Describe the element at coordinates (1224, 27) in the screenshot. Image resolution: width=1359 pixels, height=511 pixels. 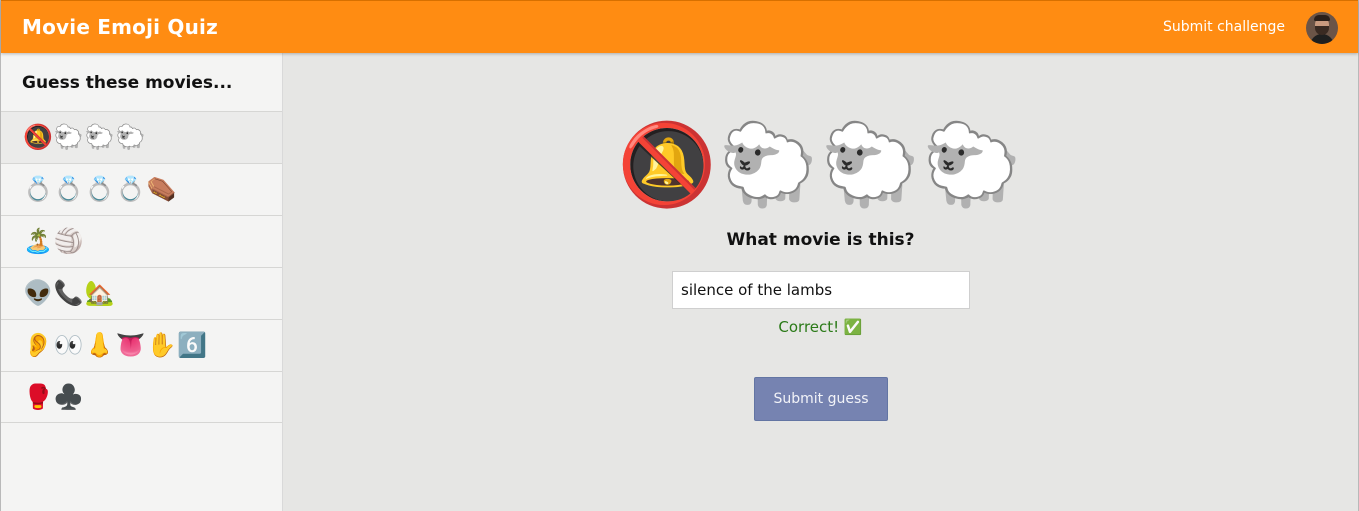
I see `submit-challenge-link: Submit challenge` at that location.